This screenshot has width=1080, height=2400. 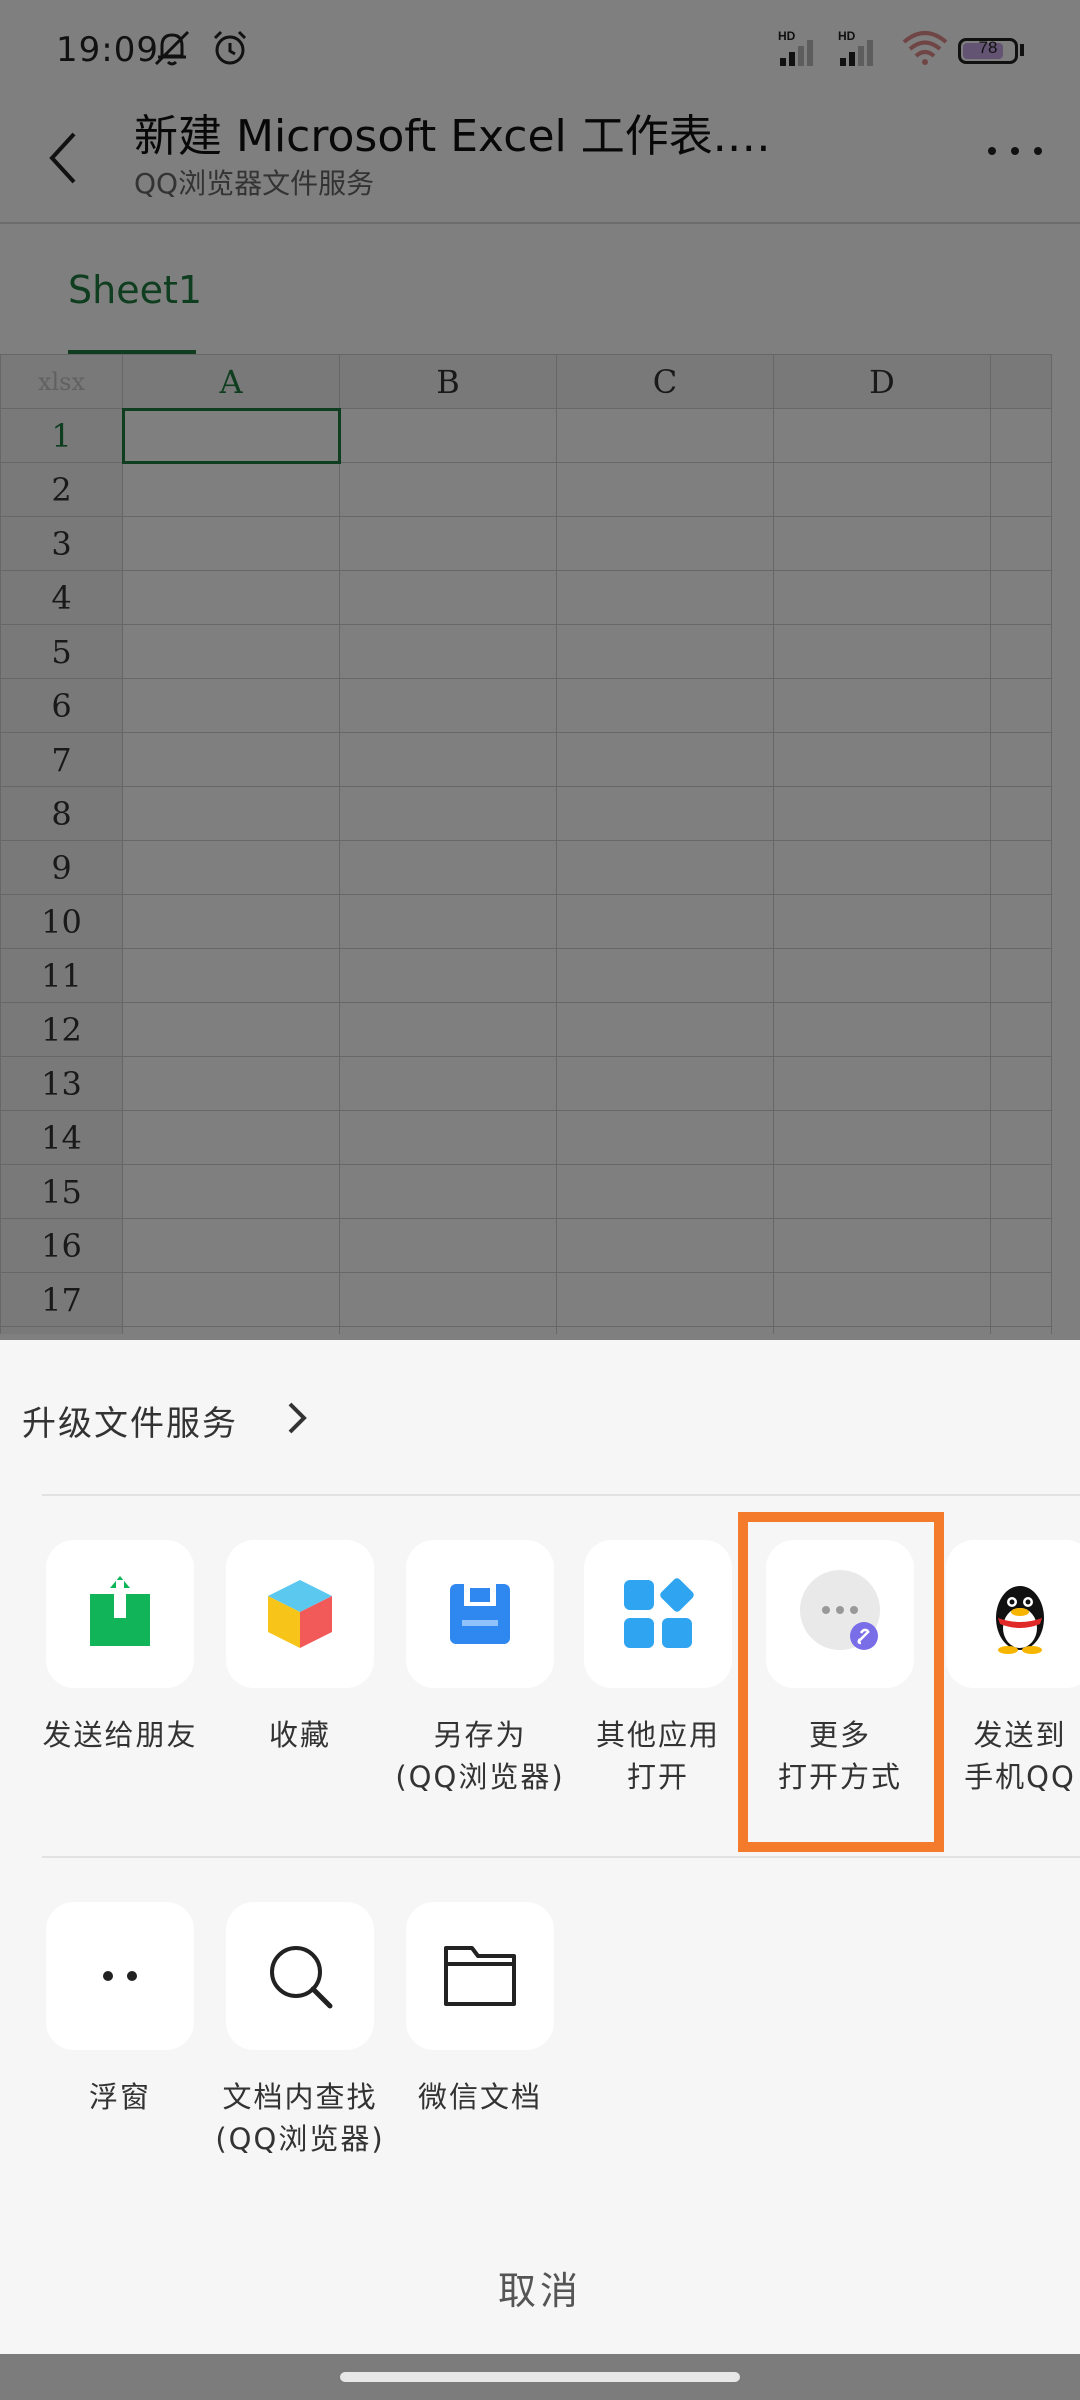 I want to click on item-label: 浮窗, so click(x=119, y=2097).